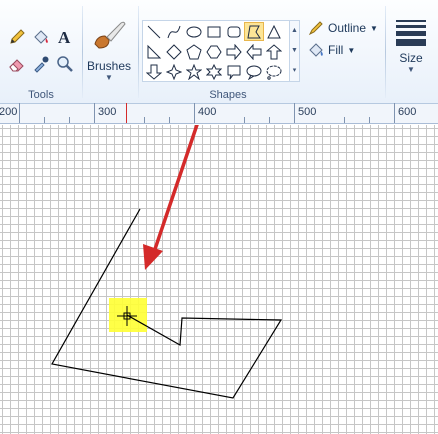 This screenshot has width=438, height=434. Describe the element at coordinates (154, 31) in the screenshot. I see `line-icon` at that location.